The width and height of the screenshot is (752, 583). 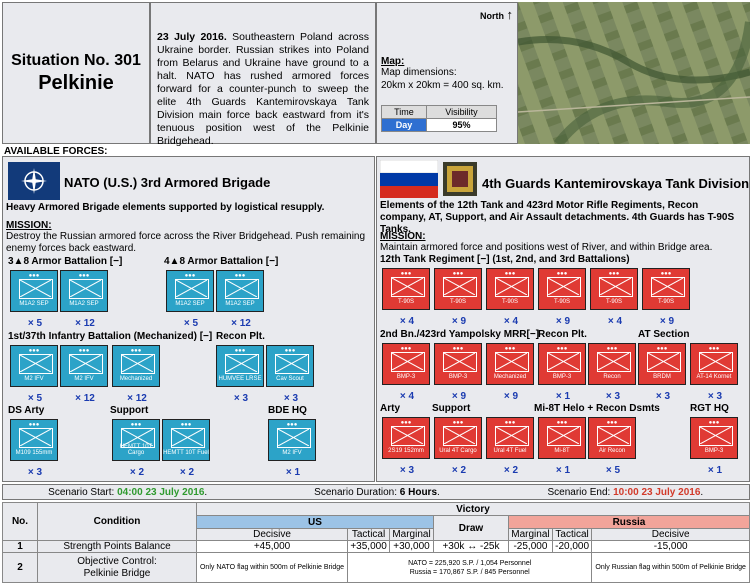 What do you see at coordinates (612, 438) in the screenshot?
I see `russia-unit-counter: ●●● Air Recon` at bounding box center [612, 438].